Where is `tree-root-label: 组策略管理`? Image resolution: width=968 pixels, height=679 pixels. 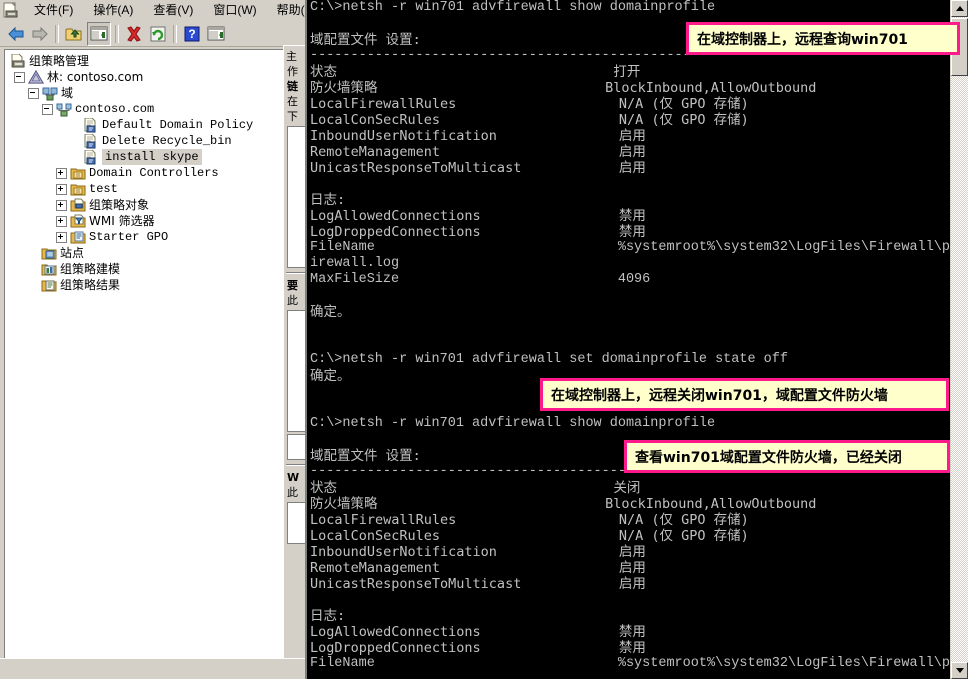 tree-root-label: 组策略管理 is located at coordinates (59, 61).